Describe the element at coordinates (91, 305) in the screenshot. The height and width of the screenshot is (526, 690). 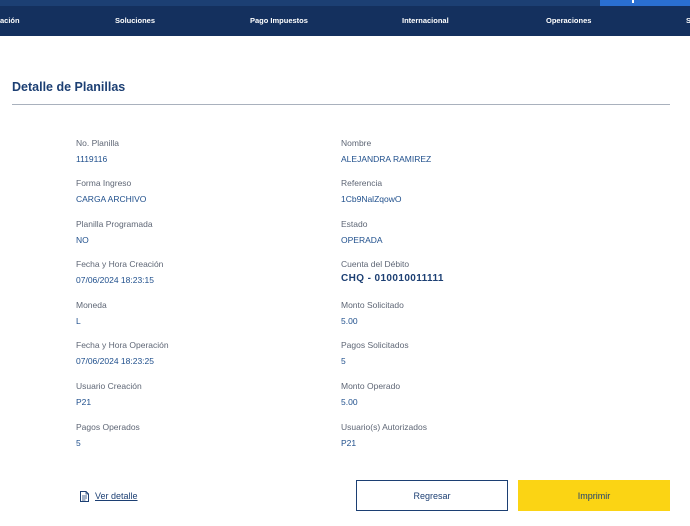
I see `field-label: Moneda` at that location.